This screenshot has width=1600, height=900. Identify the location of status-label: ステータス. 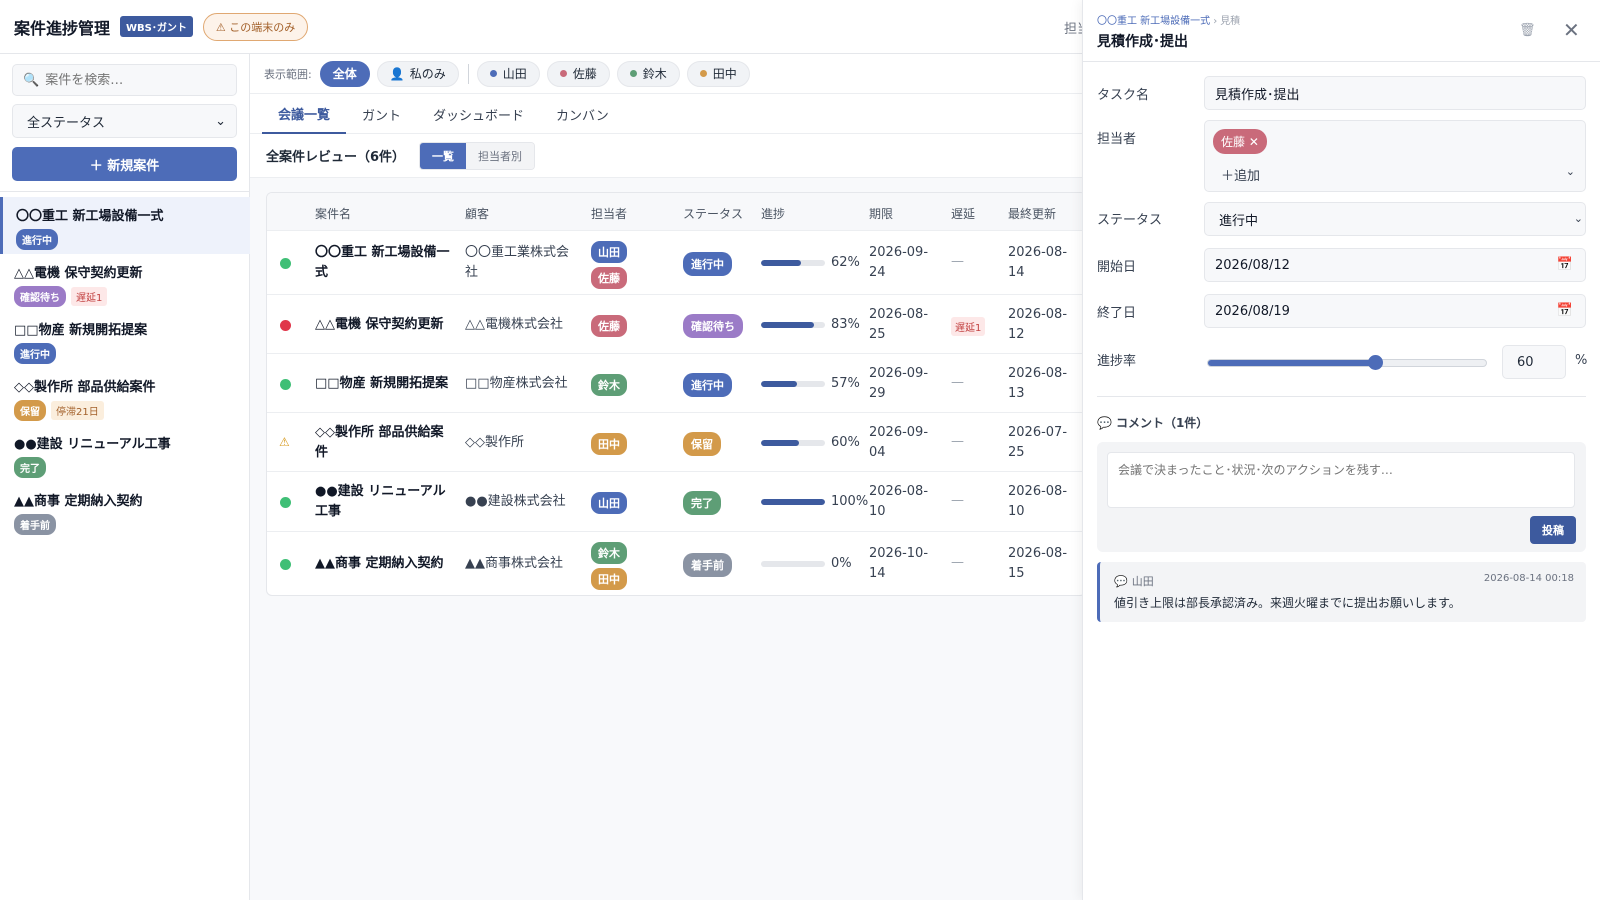
(1130, 220).